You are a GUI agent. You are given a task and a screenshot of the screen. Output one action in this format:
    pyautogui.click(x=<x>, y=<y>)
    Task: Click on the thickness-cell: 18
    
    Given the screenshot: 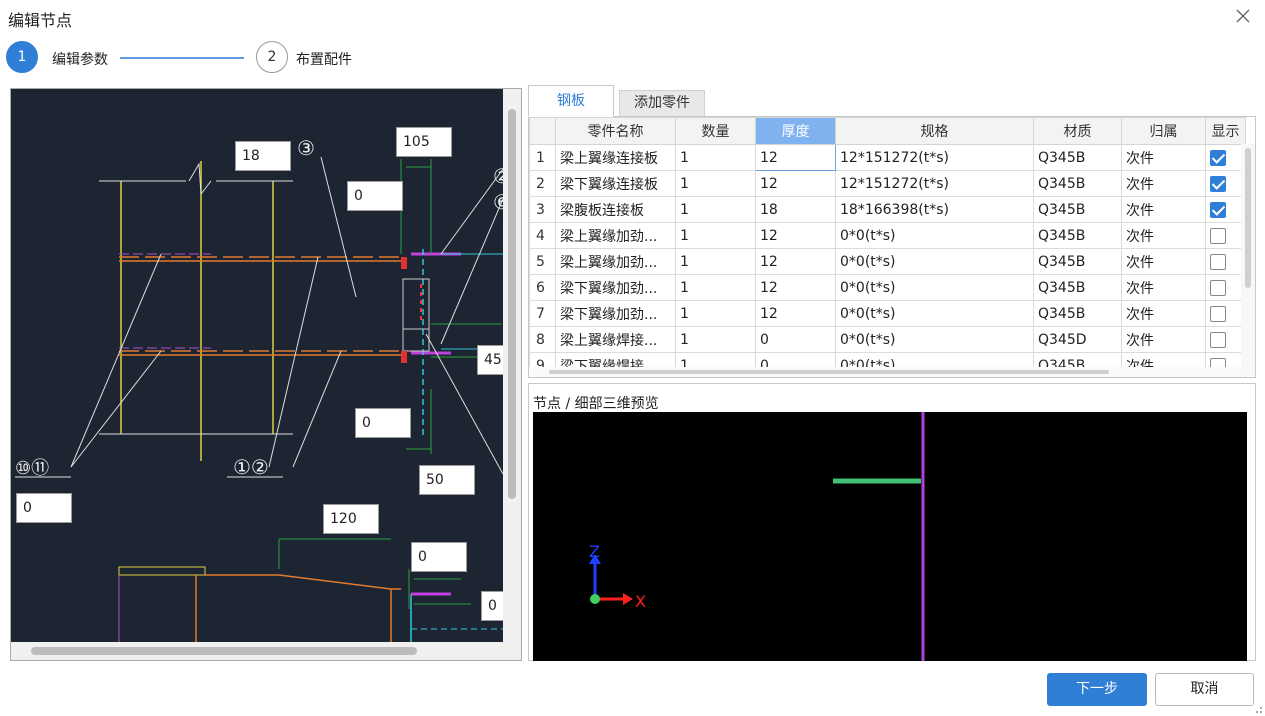 What is the action you would take?
    pyautogui.click(x=795, y=209)
    